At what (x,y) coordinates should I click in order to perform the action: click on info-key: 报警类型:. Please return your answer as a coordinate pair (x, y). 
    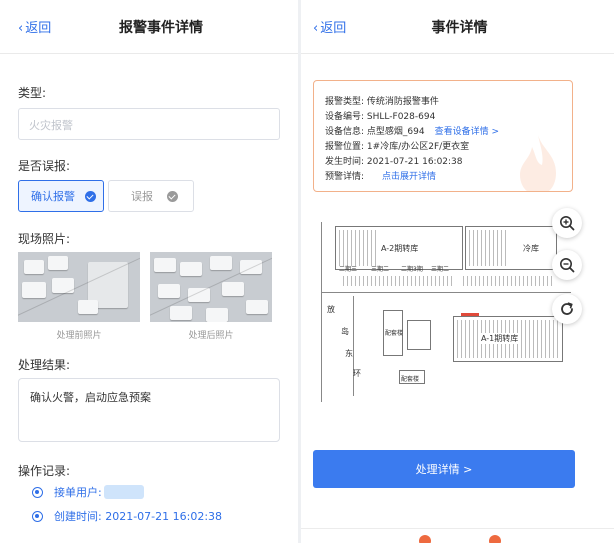
    Looking at the image, I should click on (345, 102).